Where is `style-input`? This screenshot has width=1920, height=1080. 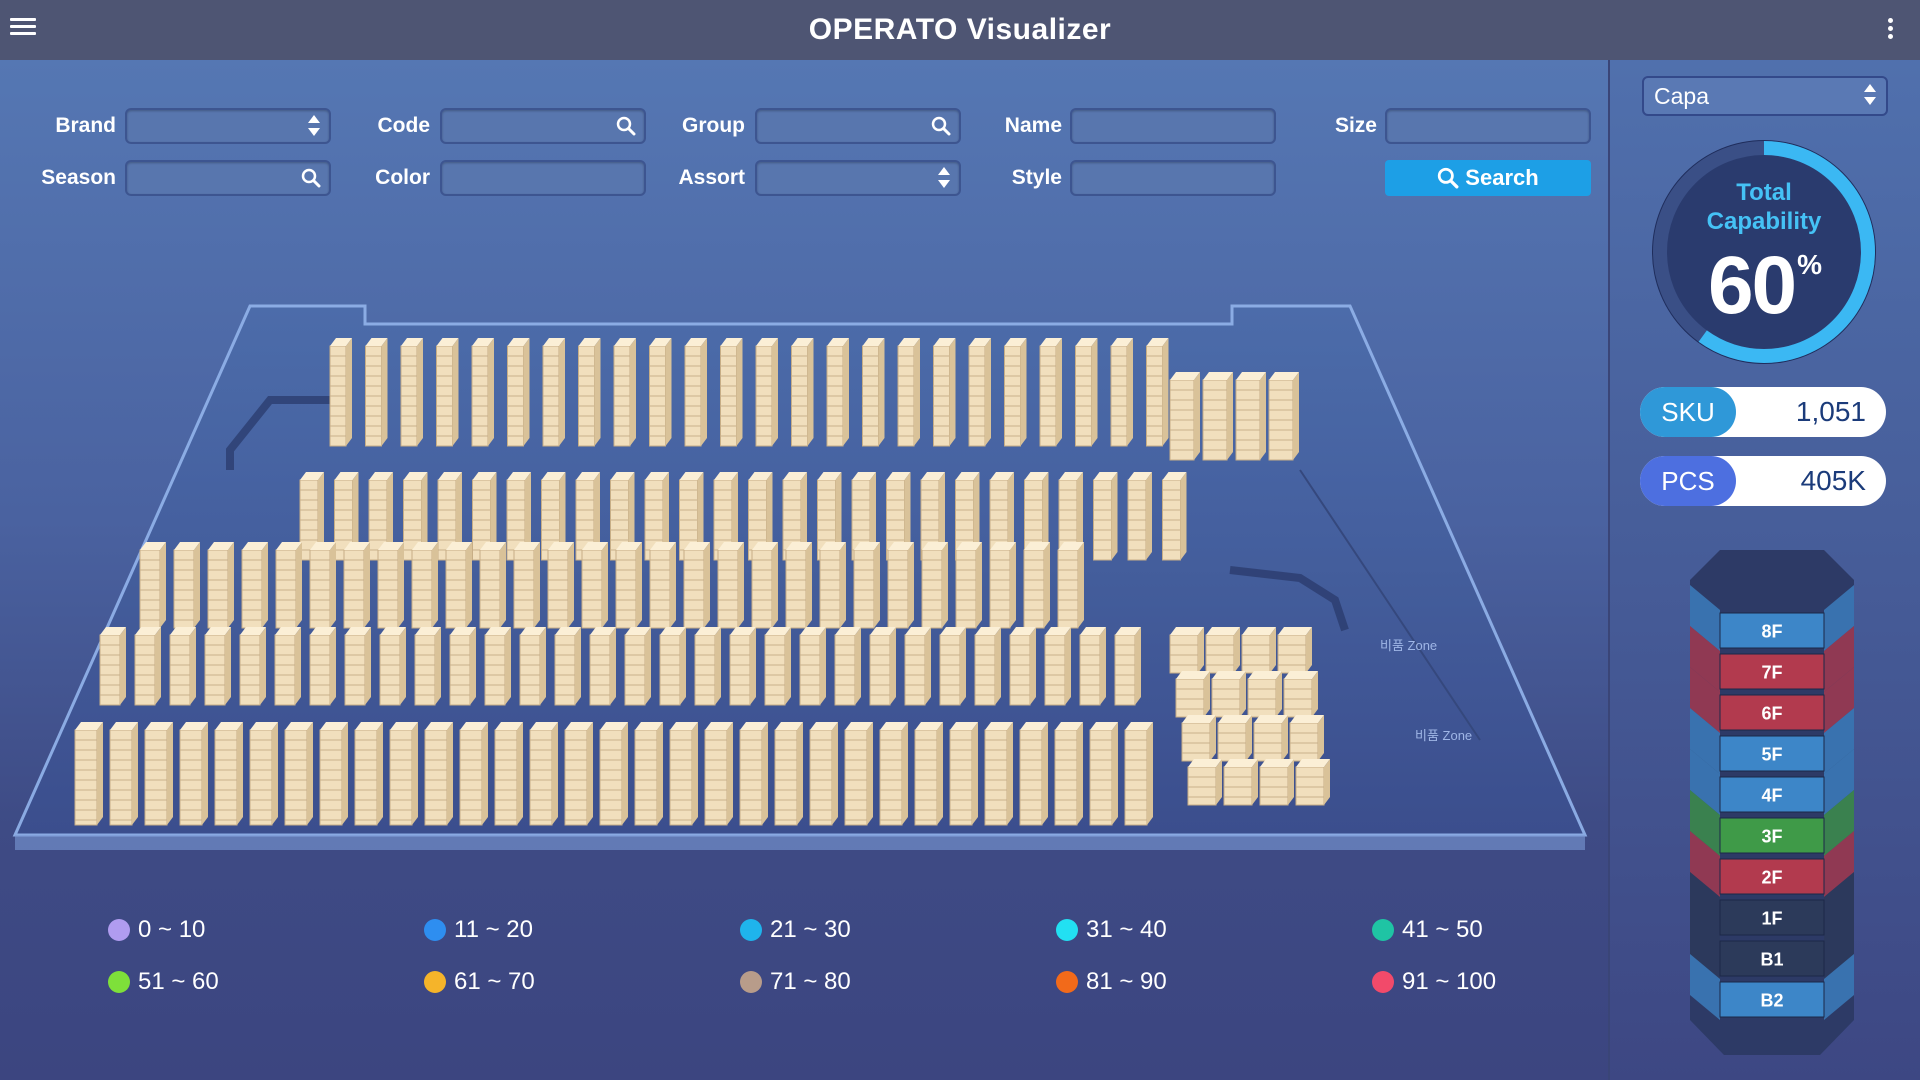 style-input is located at coordinates (1173, 178).